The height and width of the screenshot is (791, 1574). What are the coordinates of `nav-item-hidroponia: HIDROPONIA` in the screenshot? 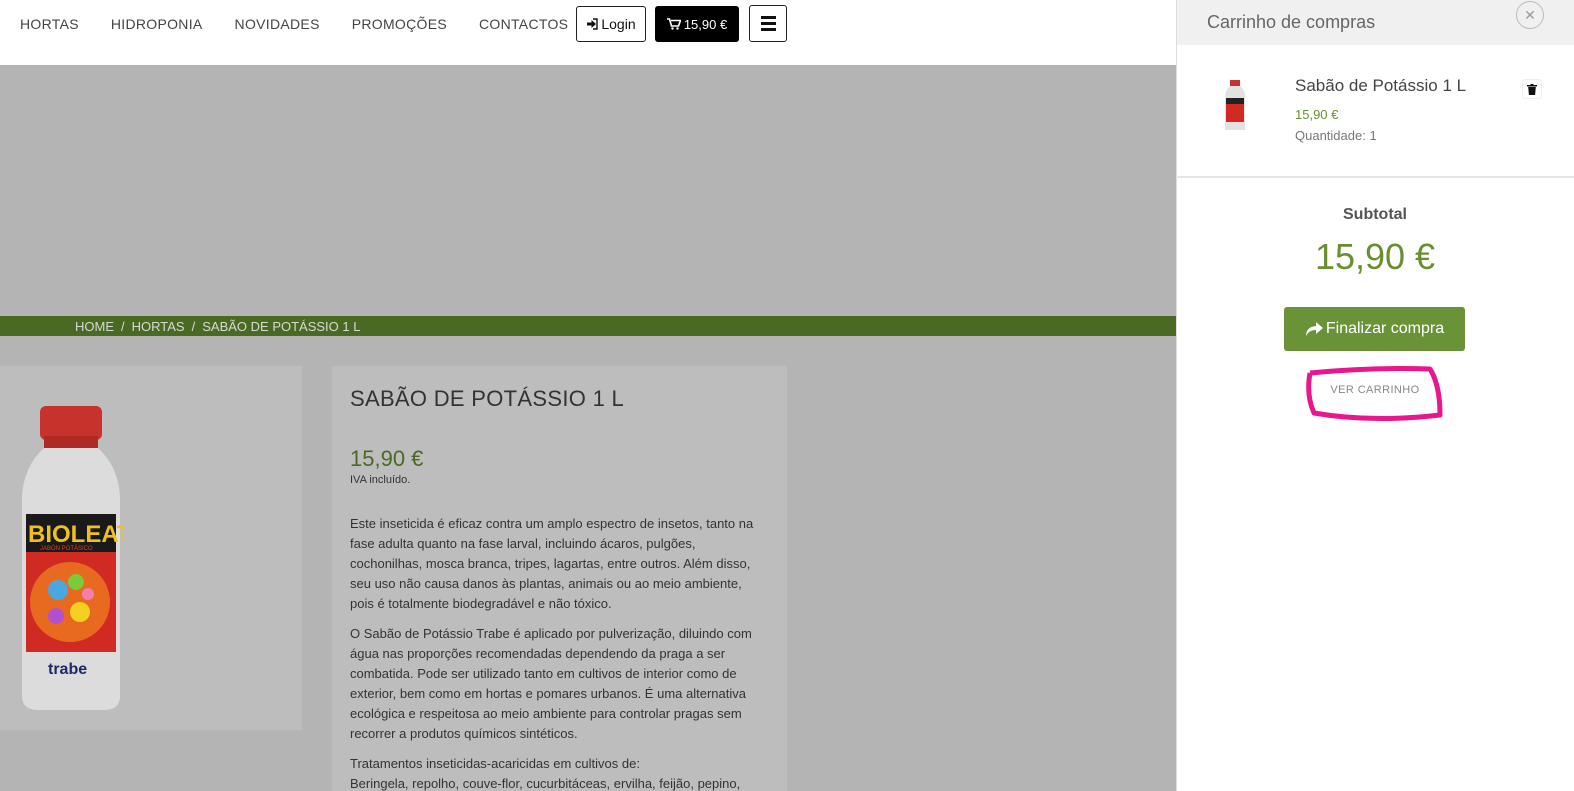 It's located at (157, 24).